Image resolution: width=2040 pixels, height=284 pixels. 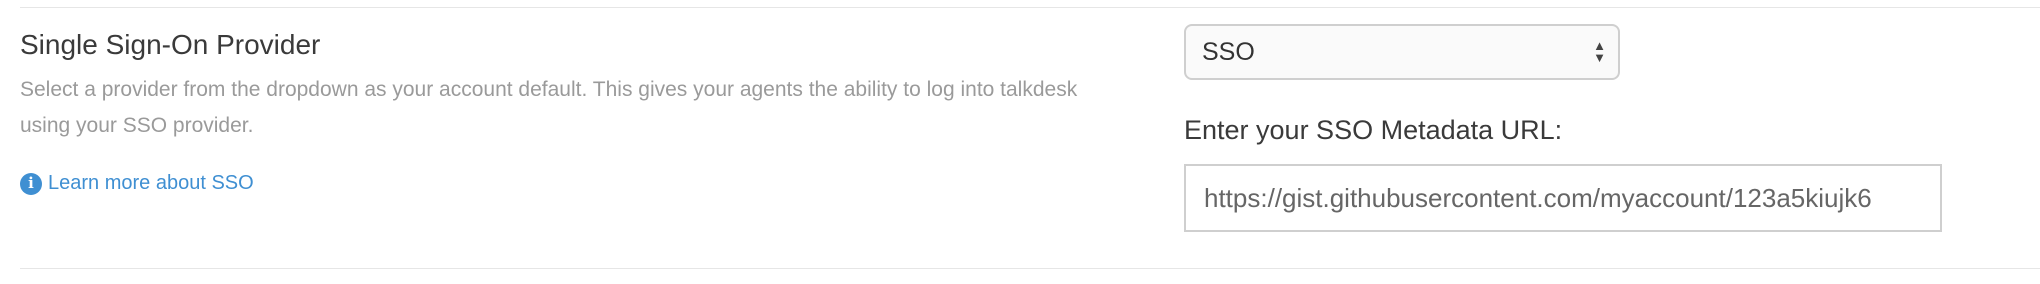 I want to click on metadata-url-input, so click(x=1563, y=198).